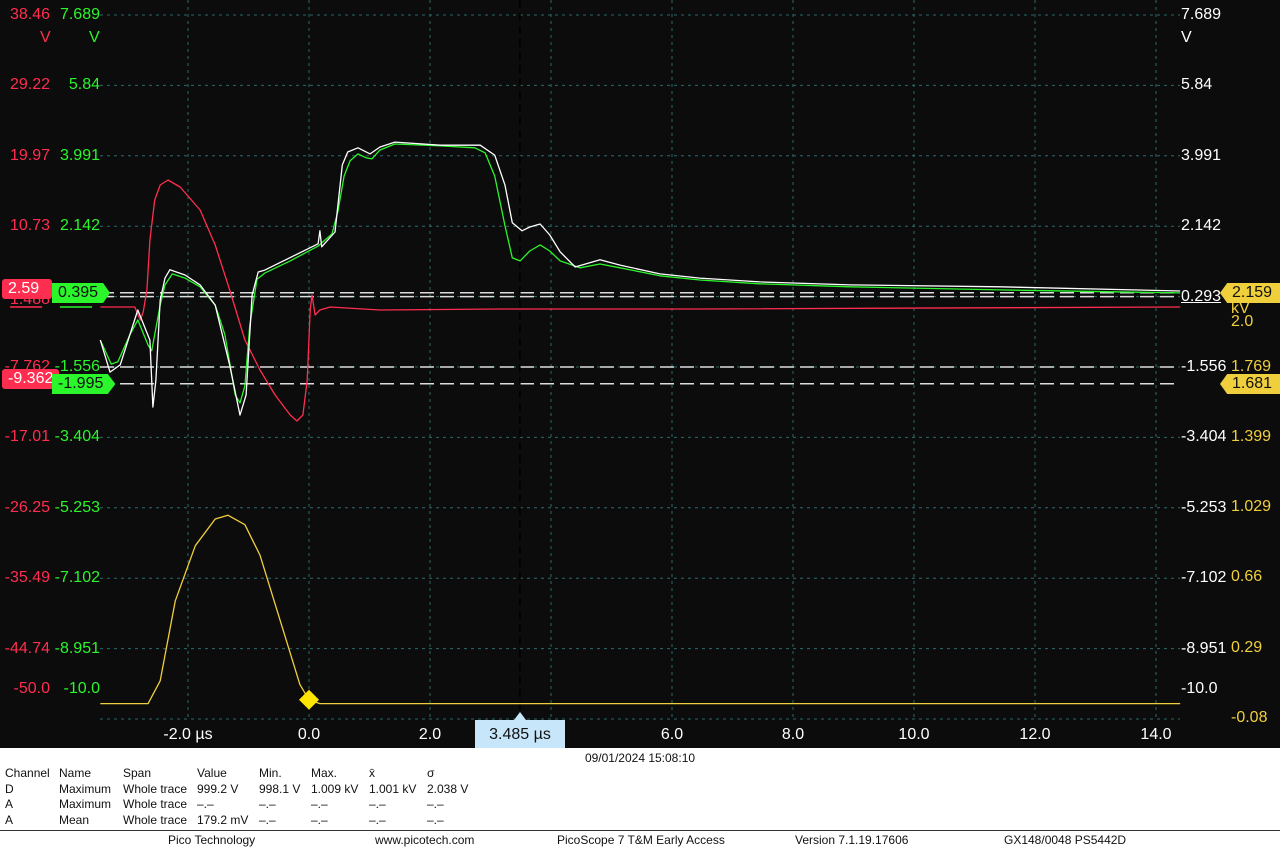 This screenshot has width=1280, height=847. I want to click on time-axis-tick: 6.0, so click(672, 734).